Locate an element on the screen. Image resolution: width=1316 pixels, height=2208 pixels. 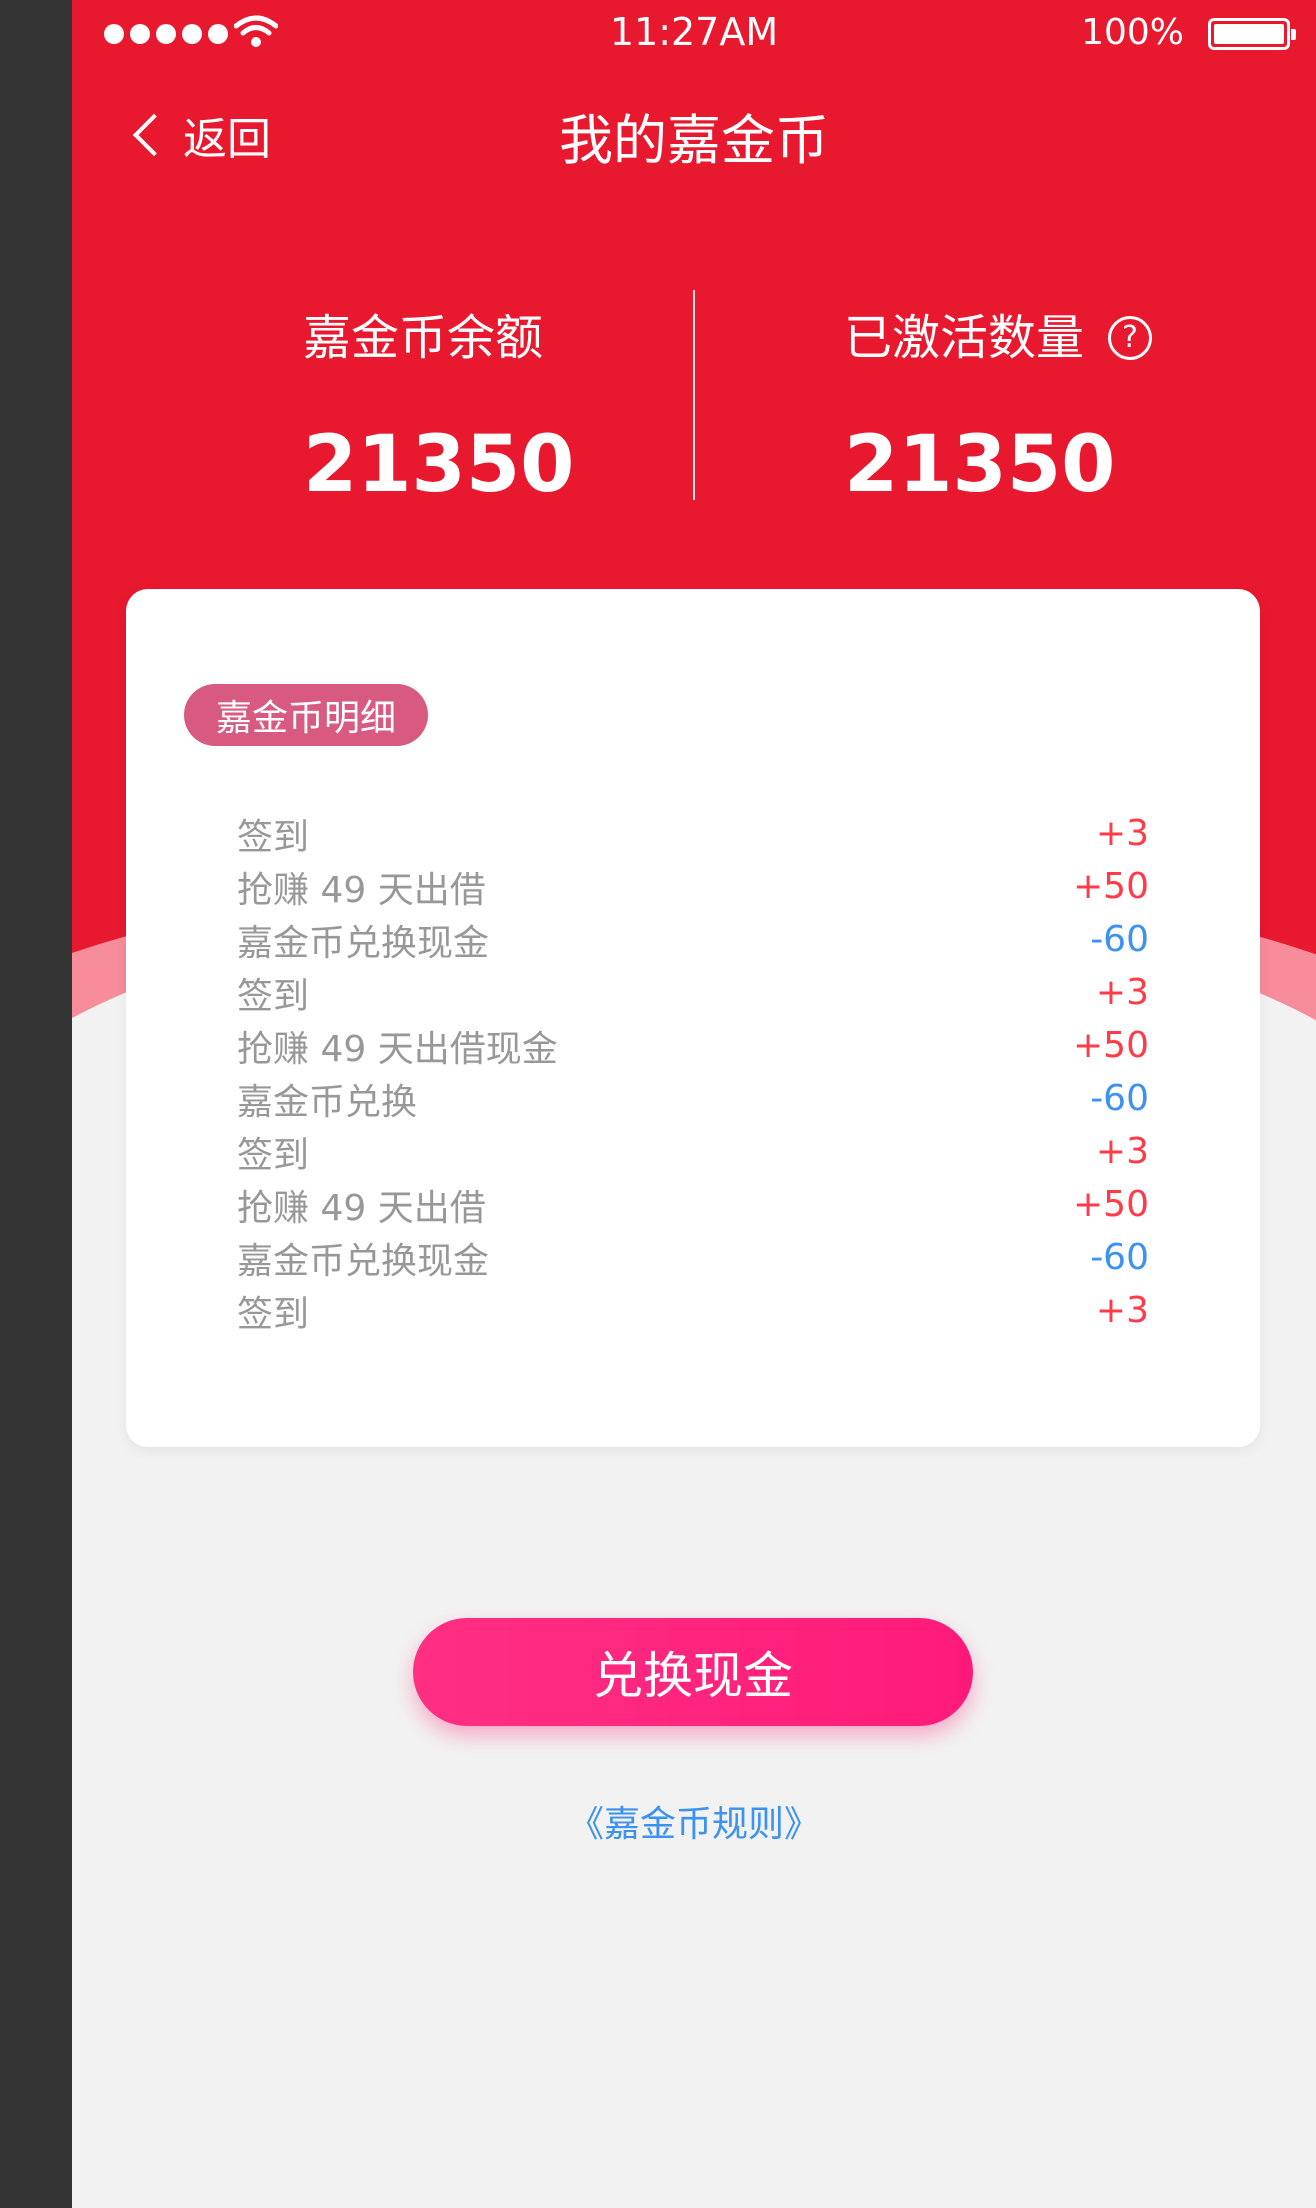
rules-link: 《嘉金币规则》 is located at coordinates (694, 1821).